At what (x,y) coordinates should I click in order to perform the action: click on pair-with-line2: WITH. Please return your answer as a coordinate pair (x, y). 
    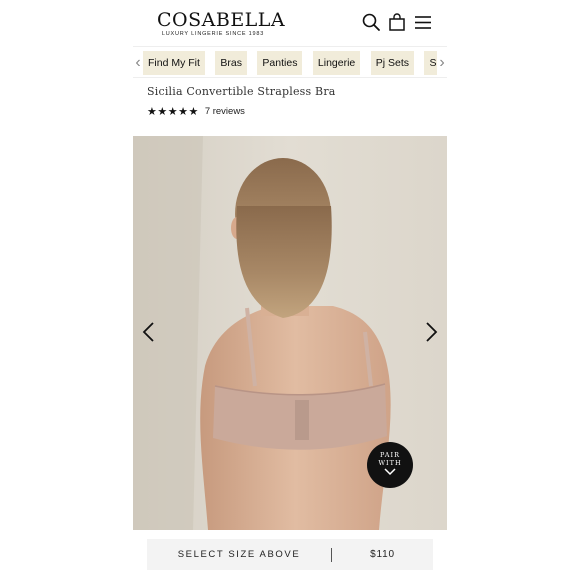
    Looking at the image, I should click on (390, 463).